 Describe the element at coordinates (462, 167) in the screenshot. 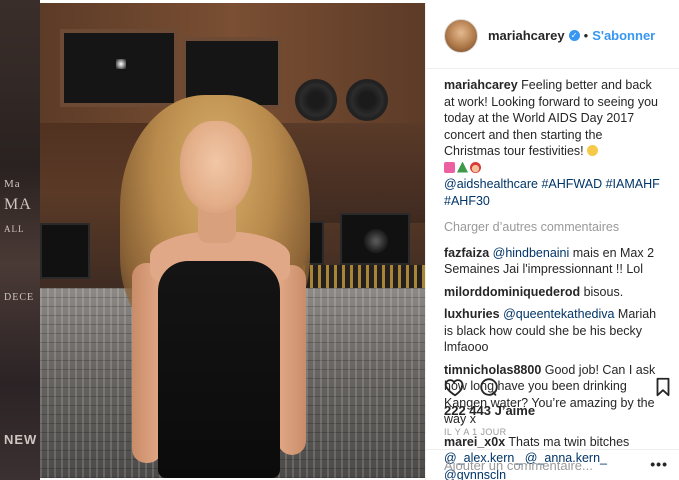

I see `christmas-tree-emoji-icon` at that location.